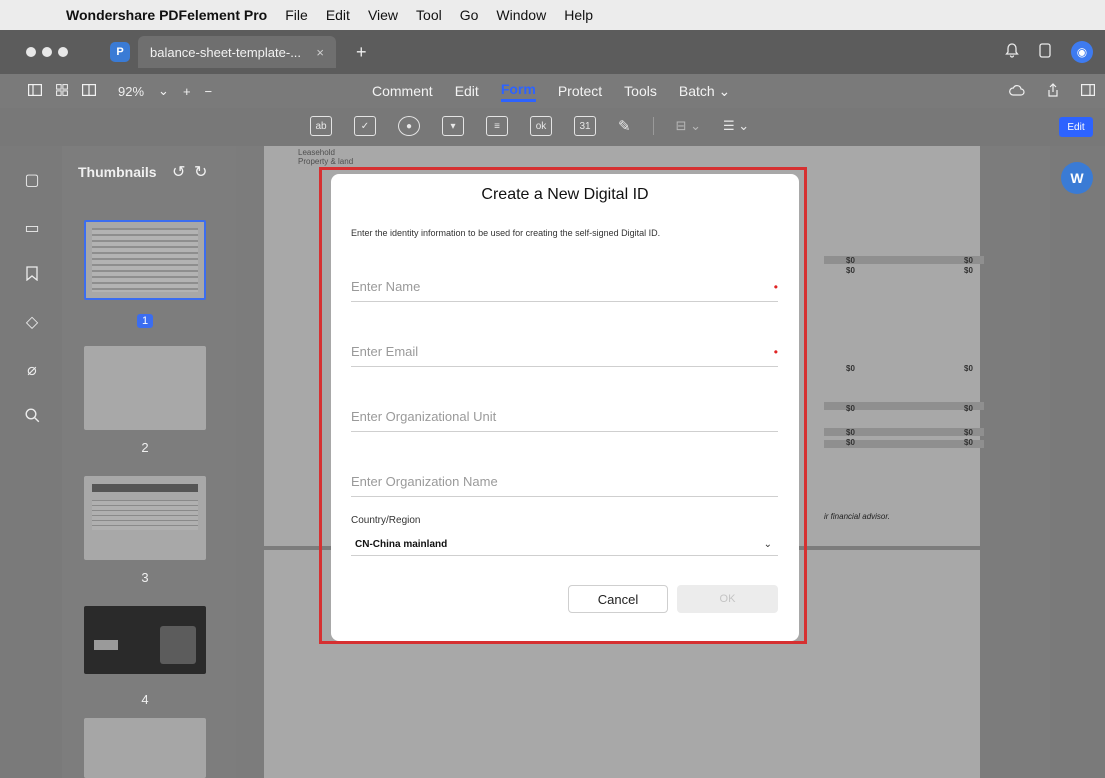  Describe the element at coordinates (200, 172) in the screenshot. I see `rotate-right-icon: ↻` at that location.